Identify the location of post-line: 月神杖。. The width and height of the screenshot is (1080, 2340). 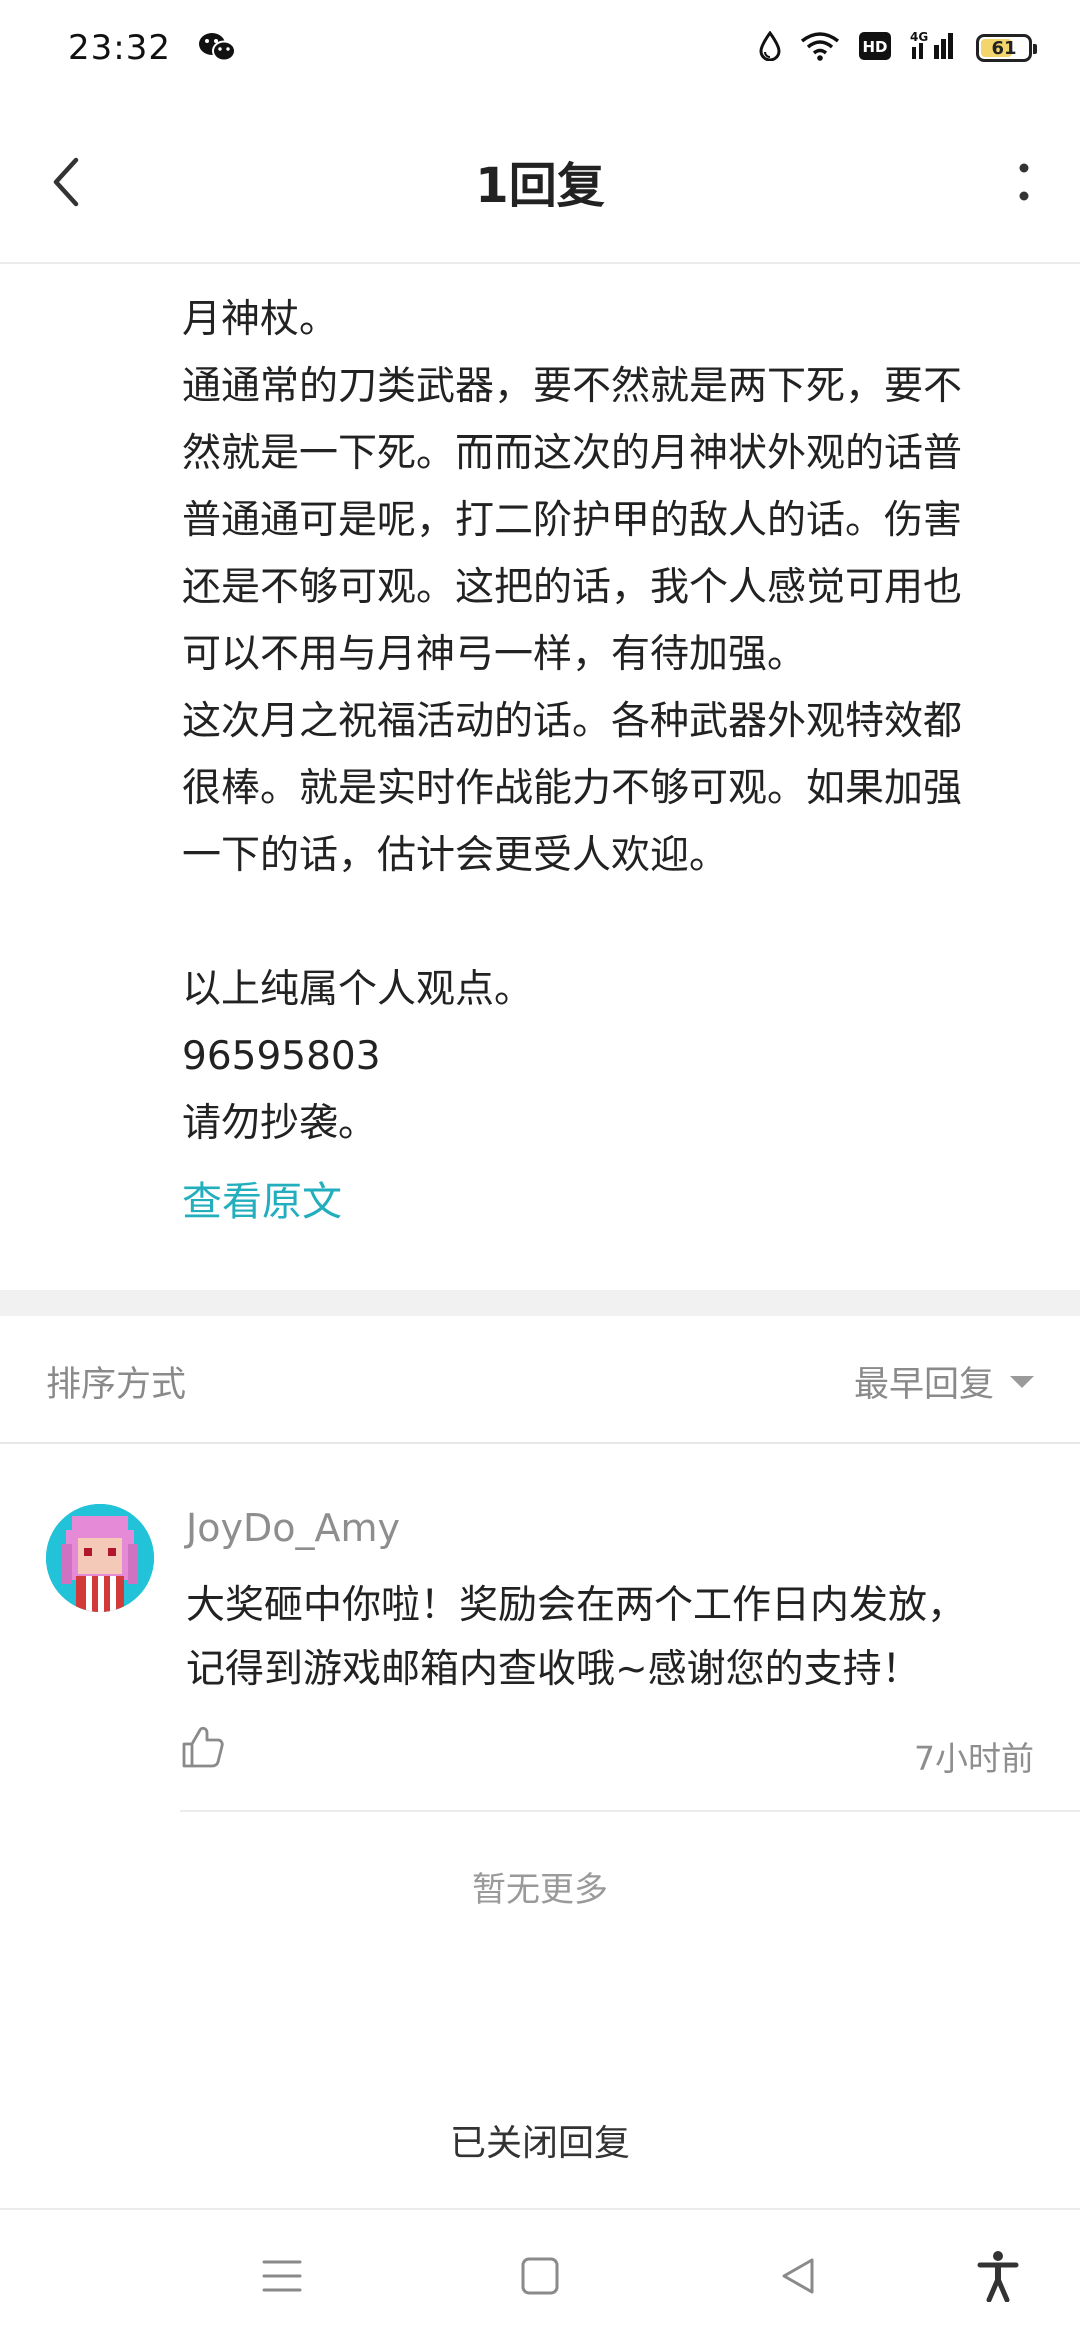
(260, 319).